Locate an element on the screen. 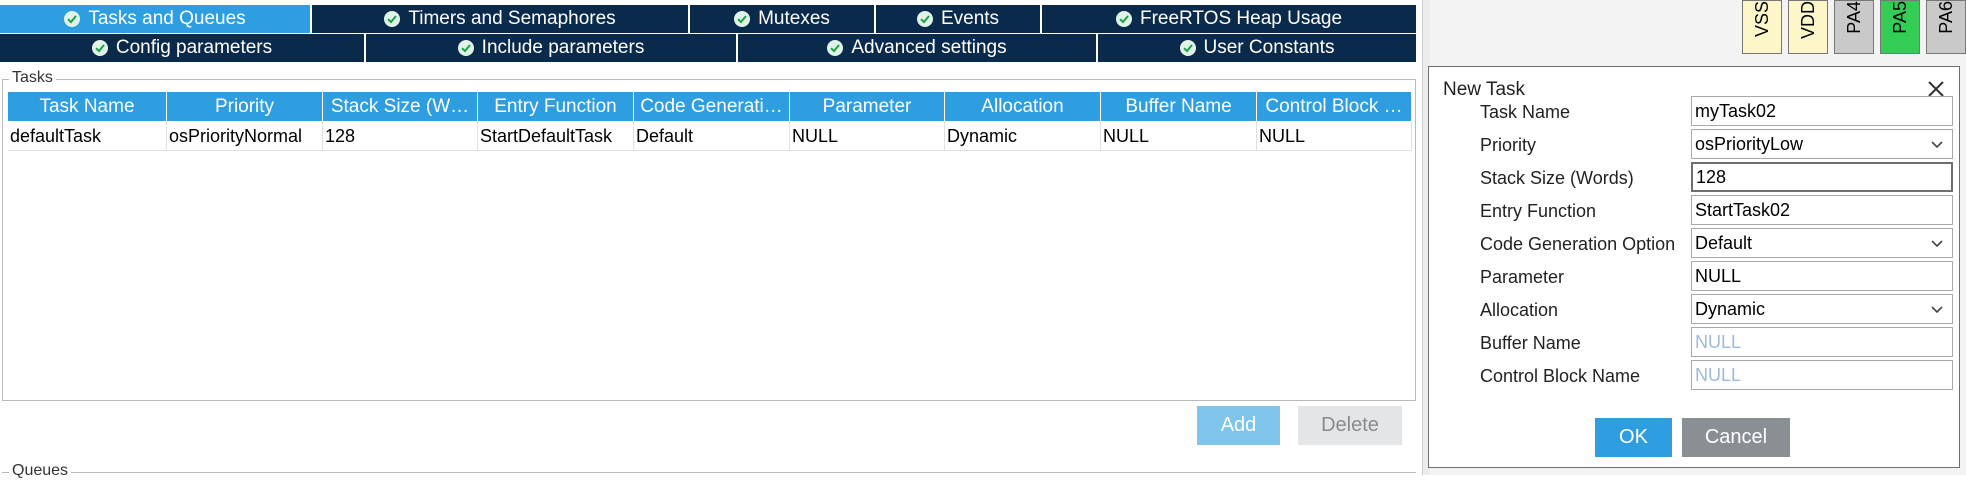 The image size is (1966, 480). tab-label: FreeRTOS Heap Usage is located at coordinates (1241, 18).